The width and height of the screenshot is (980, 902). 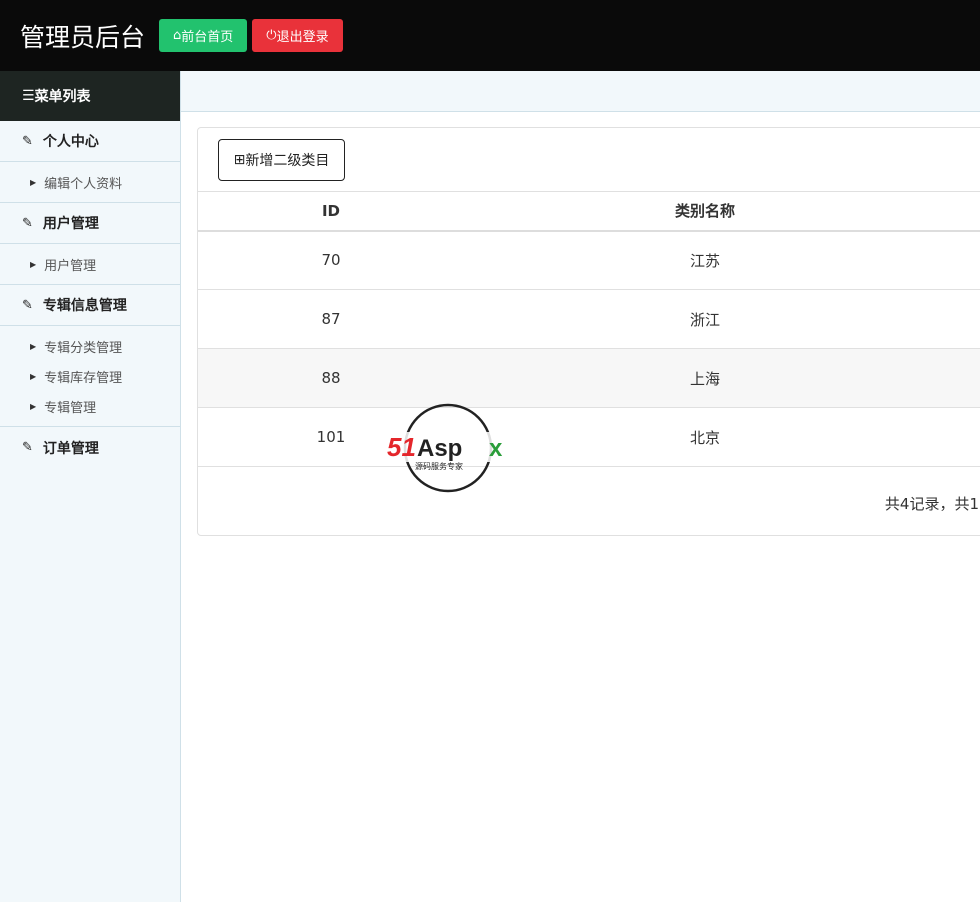 I want to click on list-icon: ☰, so click(x=28, y=96).